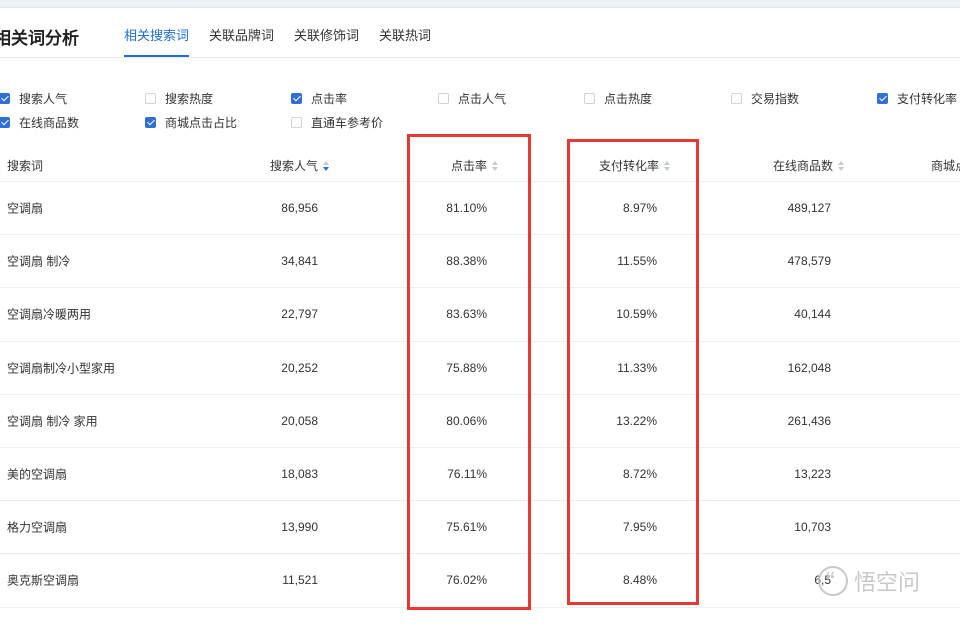 This screenshot has height=624, width=960. What do you see at coordinates (636, 420) in the screenshot?
I see `cell-payment-conversion: 13.22%` at bounding box center [636, 420].